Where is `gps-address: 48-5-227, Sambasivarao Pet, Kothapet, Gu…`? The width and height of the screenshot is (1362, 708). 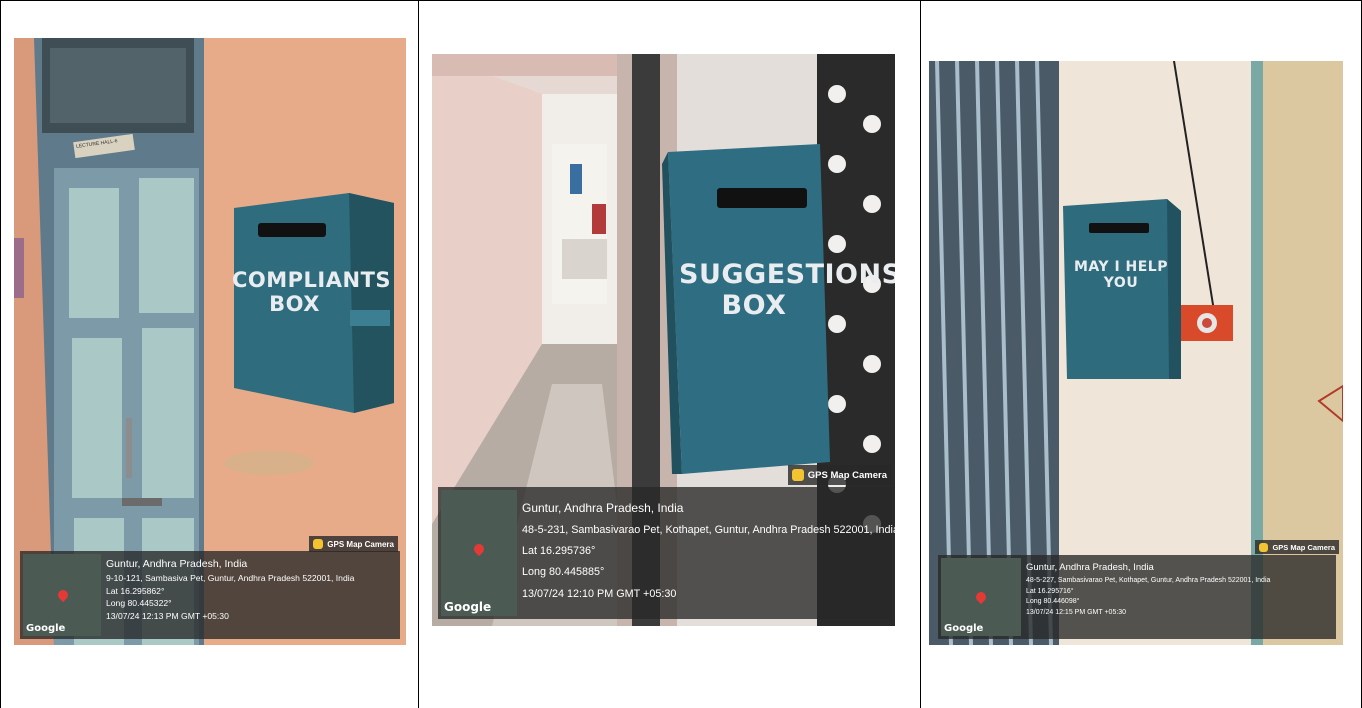
gps-address: 48-5-227, Sambasivarao Pet, Kothapet, Gu… is located at coordinates (1148, 580).